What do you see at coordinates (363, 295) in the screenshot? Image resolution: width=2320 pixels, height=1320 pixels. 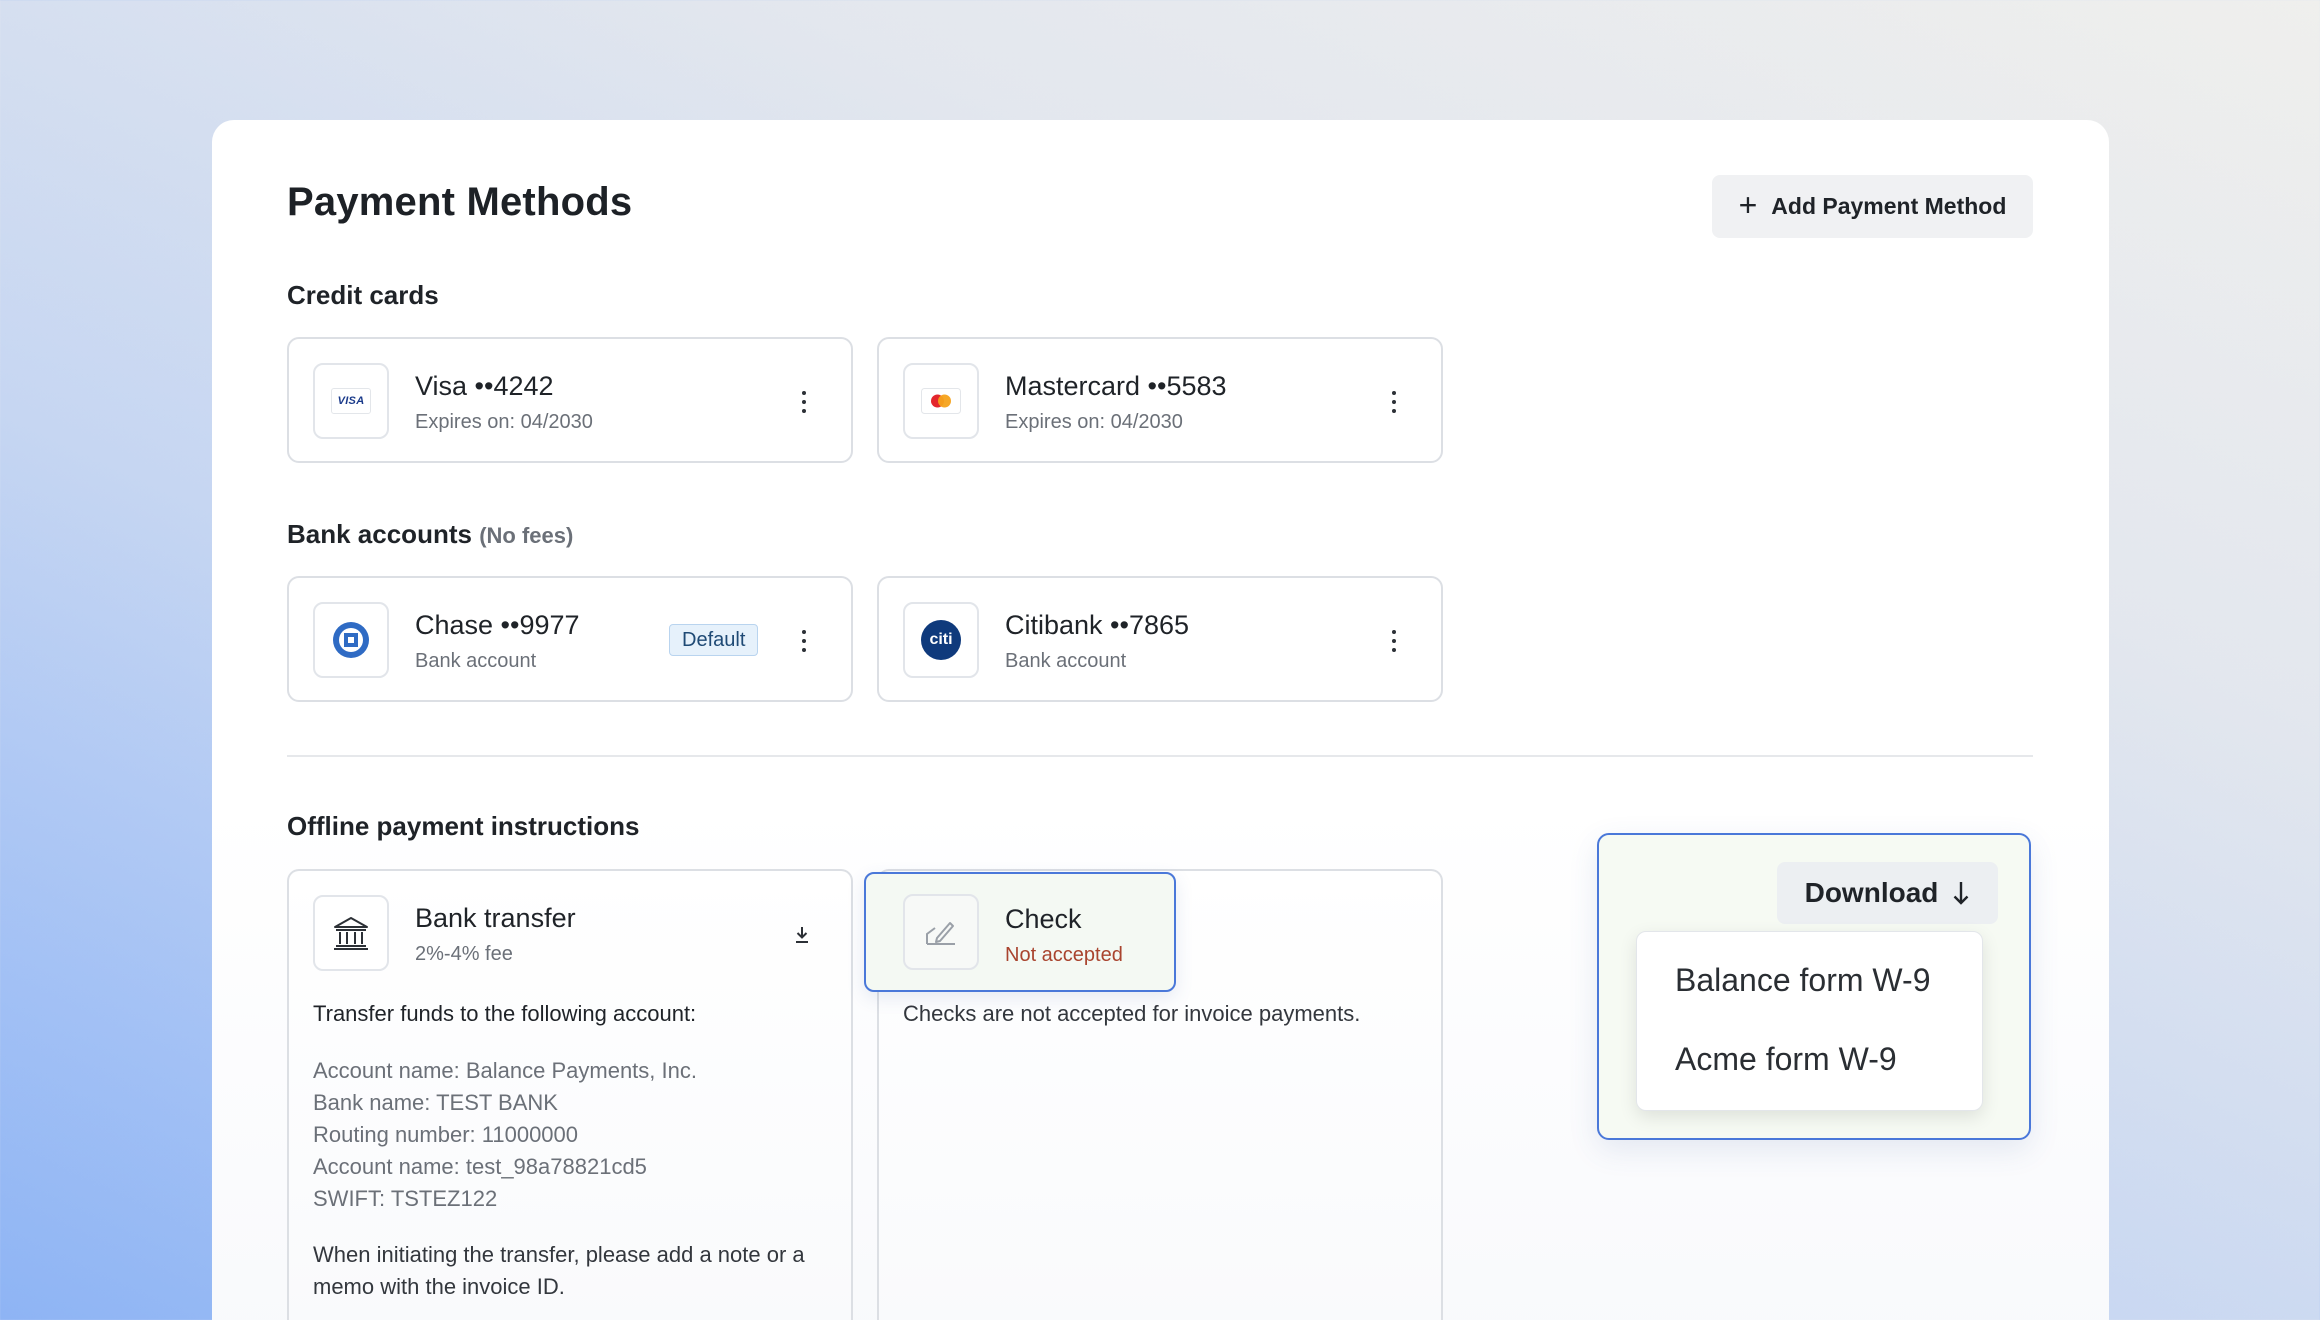 I see `credit-cards-heading: Credit cards` at bounding box center [363, 295].